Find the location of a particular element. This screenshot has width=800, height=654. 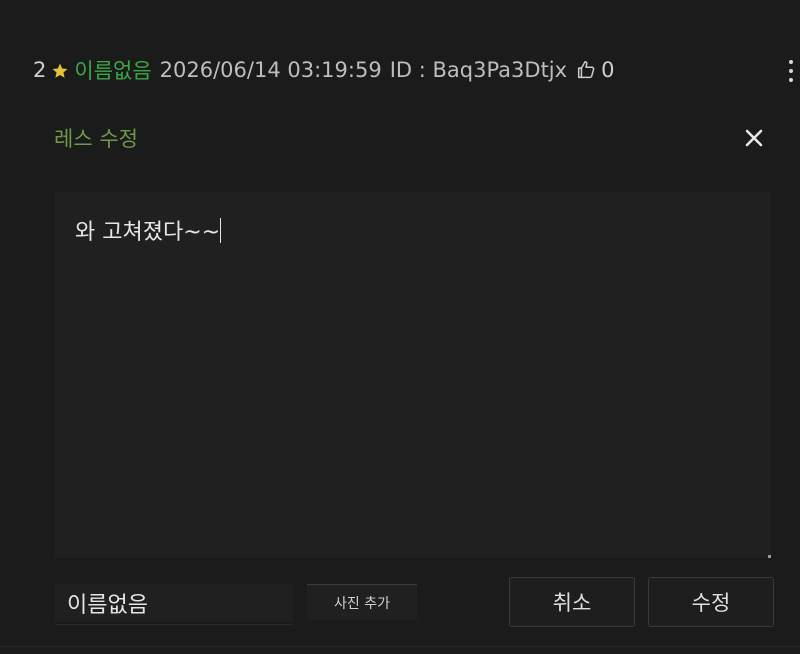

dialog-title: 레스 수정 is located at coordinates (96, 139).